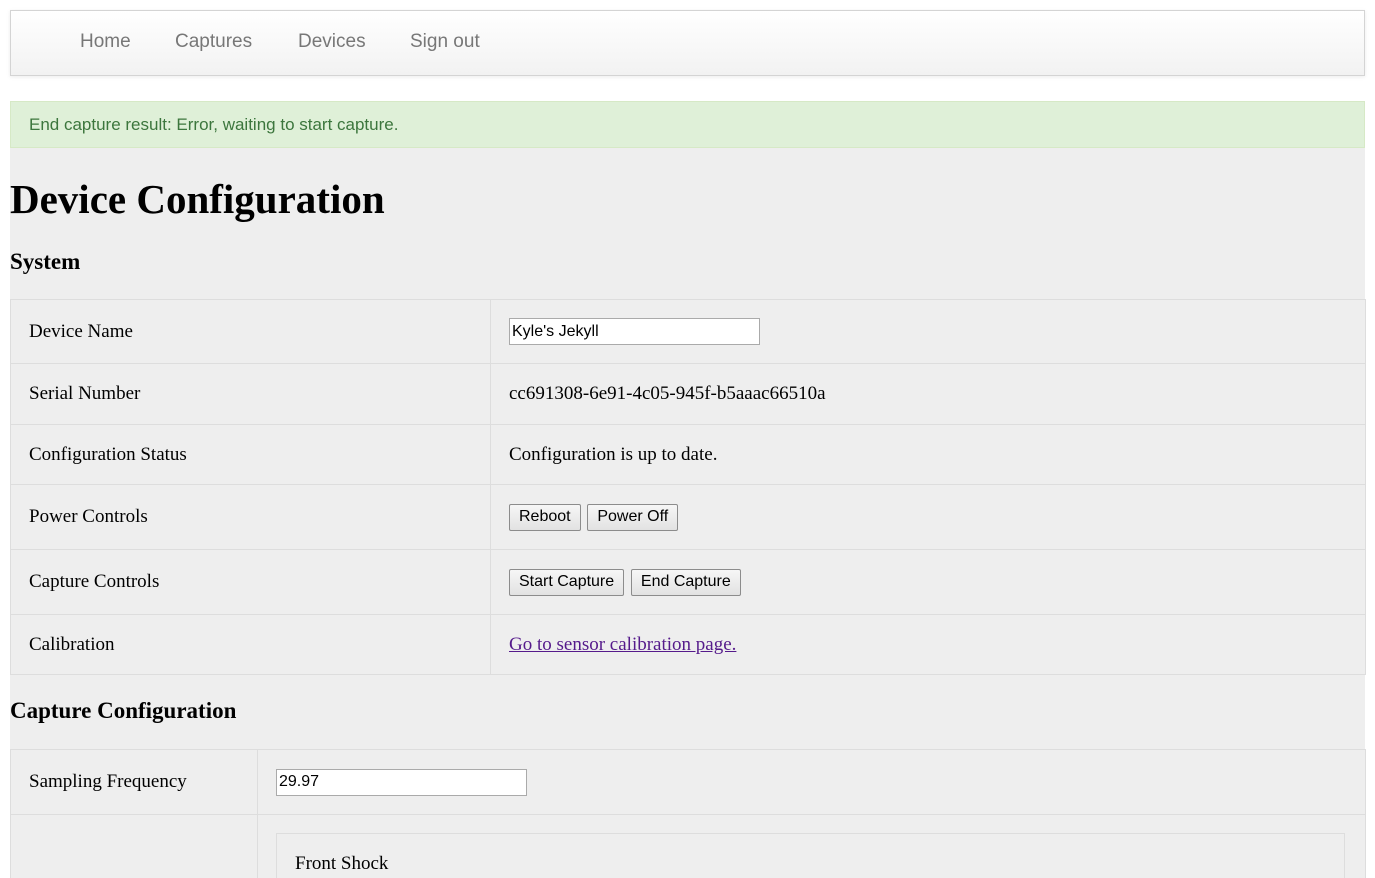  Describe the element at coordinates (250, 644) in the screenshot. I see `calibration-label: Calibration` at that location.